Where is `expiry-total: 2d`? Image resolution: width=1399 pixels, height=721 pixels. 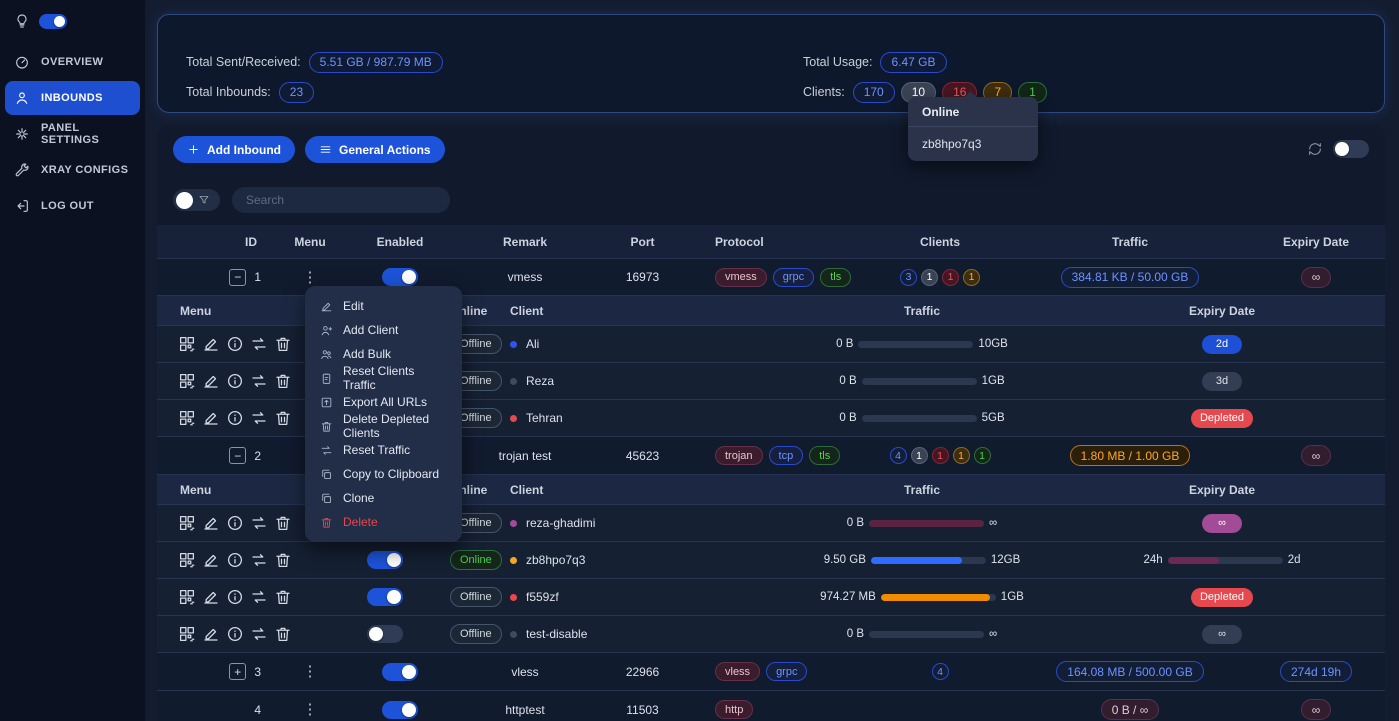 expiry-total: 2d is located at coordinates (1294, 560).